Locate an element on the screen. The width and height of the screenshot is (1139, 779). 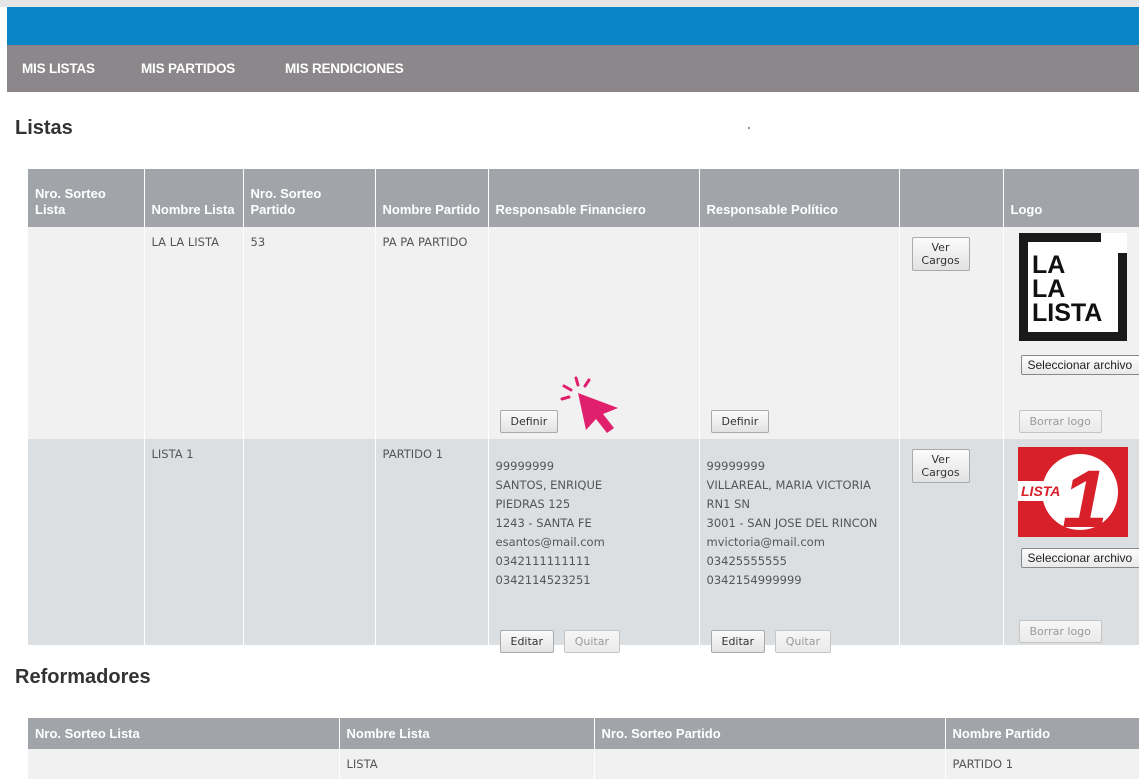
click-pointer-icon is located at coordinates (591, 405).